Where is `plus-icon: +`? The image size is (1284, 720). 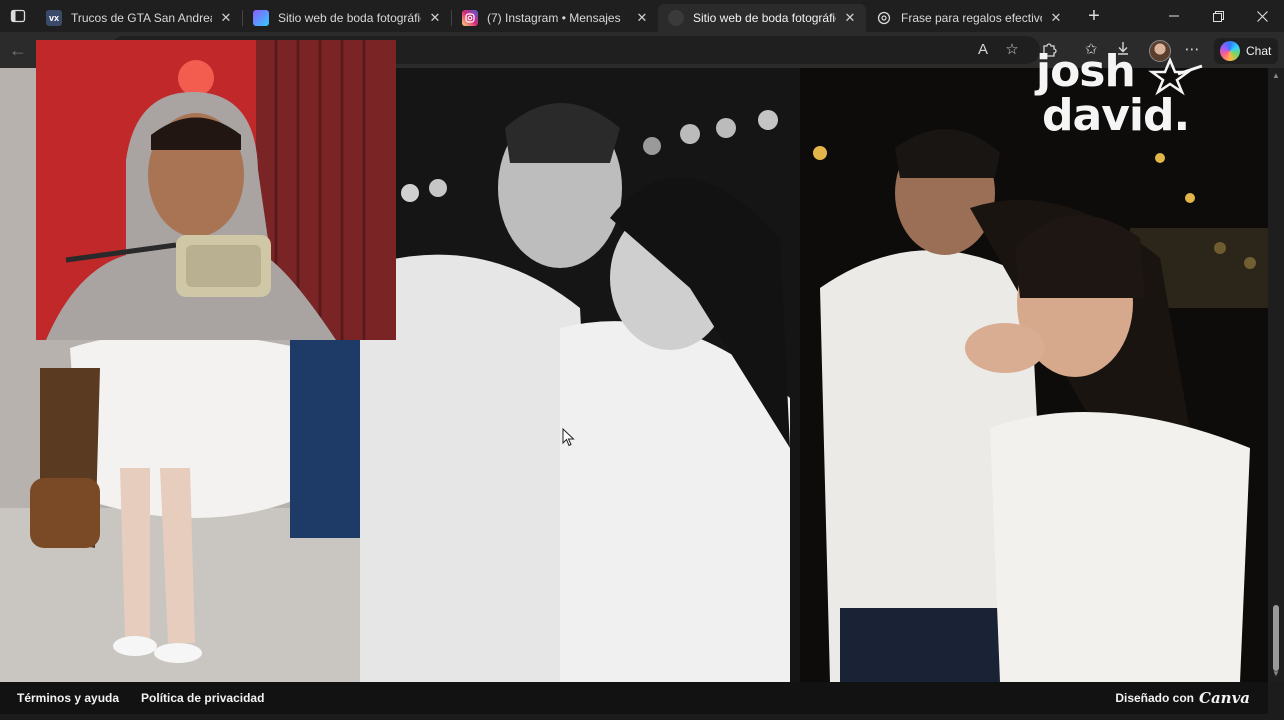 plus-icon: + is located at coordinates (1094, 15).